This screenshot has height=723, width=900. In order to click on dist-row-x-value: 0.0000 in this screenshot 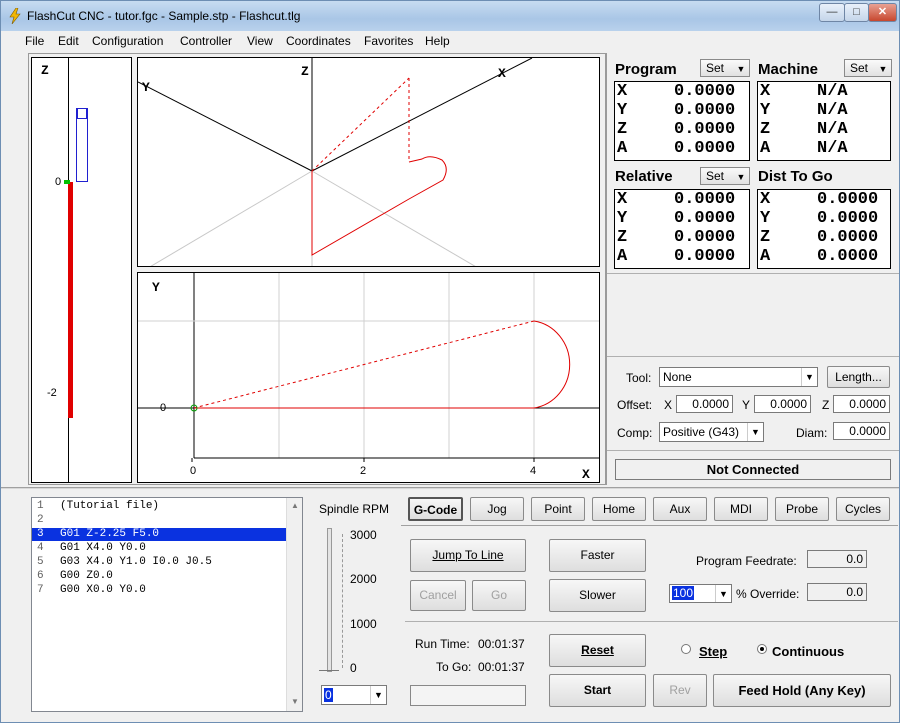, I will do `click(848, 199)`.